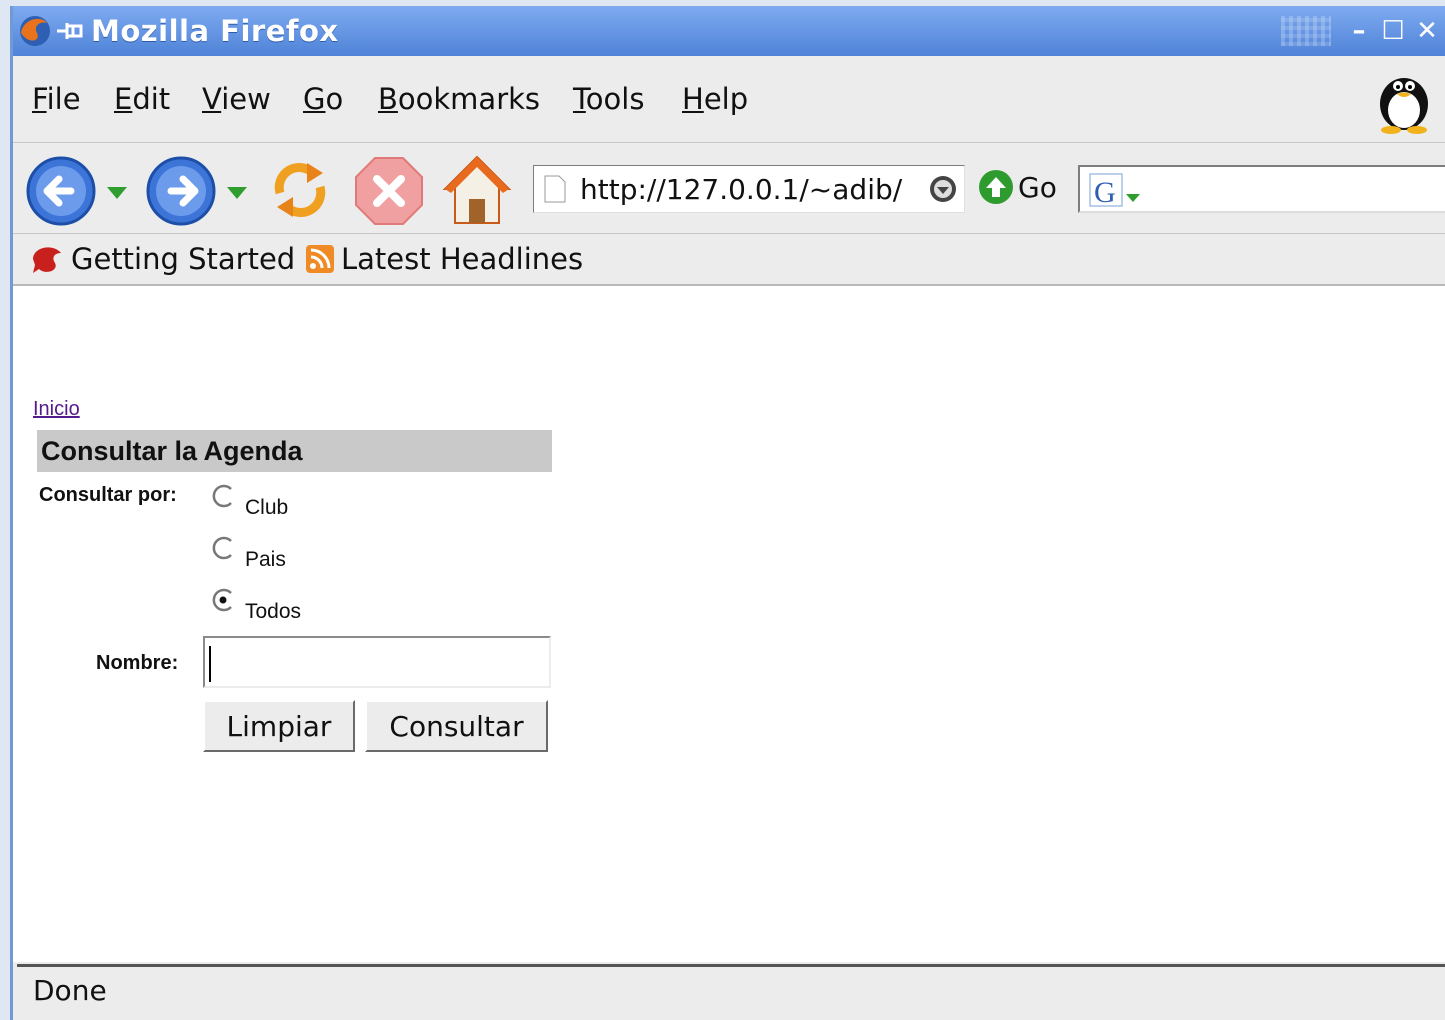 This screenshot has width=1445, height=1020. Describe the element at coordinates (294, 451) in the screenshot. I see `form-title: Consultar la Agenda` at that location.